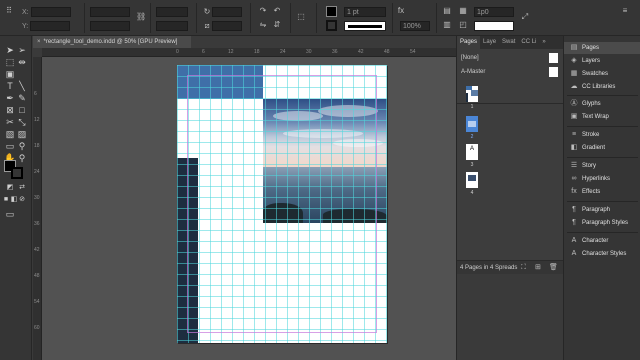  Describe the element at coordinates (469, 42) in the screenshot. I see `tab-pages: Pages` at that location.